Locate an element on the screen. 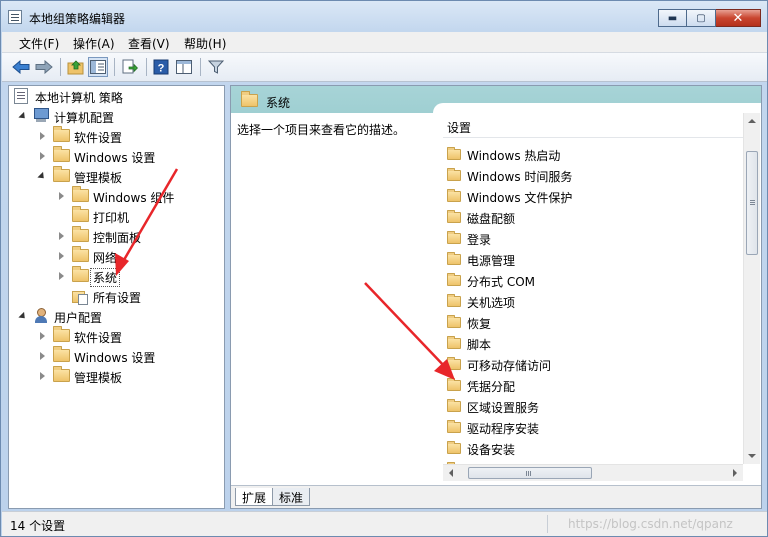 Image resolution: width=768 pixels, height=537 pixels. tree-item-software-settings: 软件设置 is located at coordinates (114, 136).